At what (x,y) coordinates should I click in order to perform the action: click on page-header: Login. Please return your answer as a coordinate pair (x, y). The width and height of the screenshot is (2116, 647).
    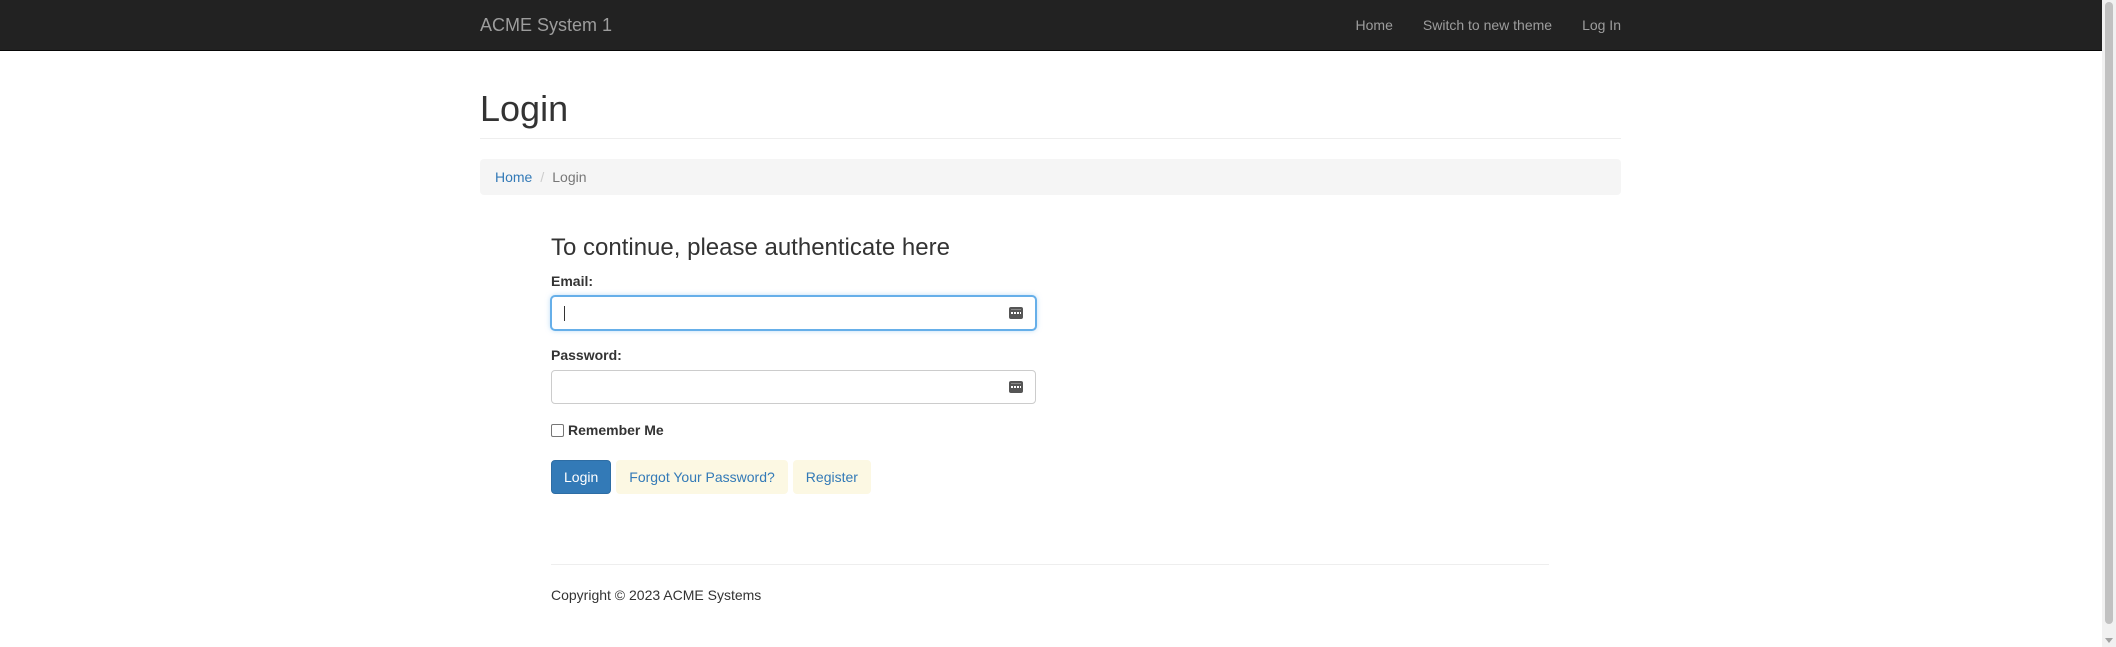
    Looking at the image, I should click on (1050, 113).